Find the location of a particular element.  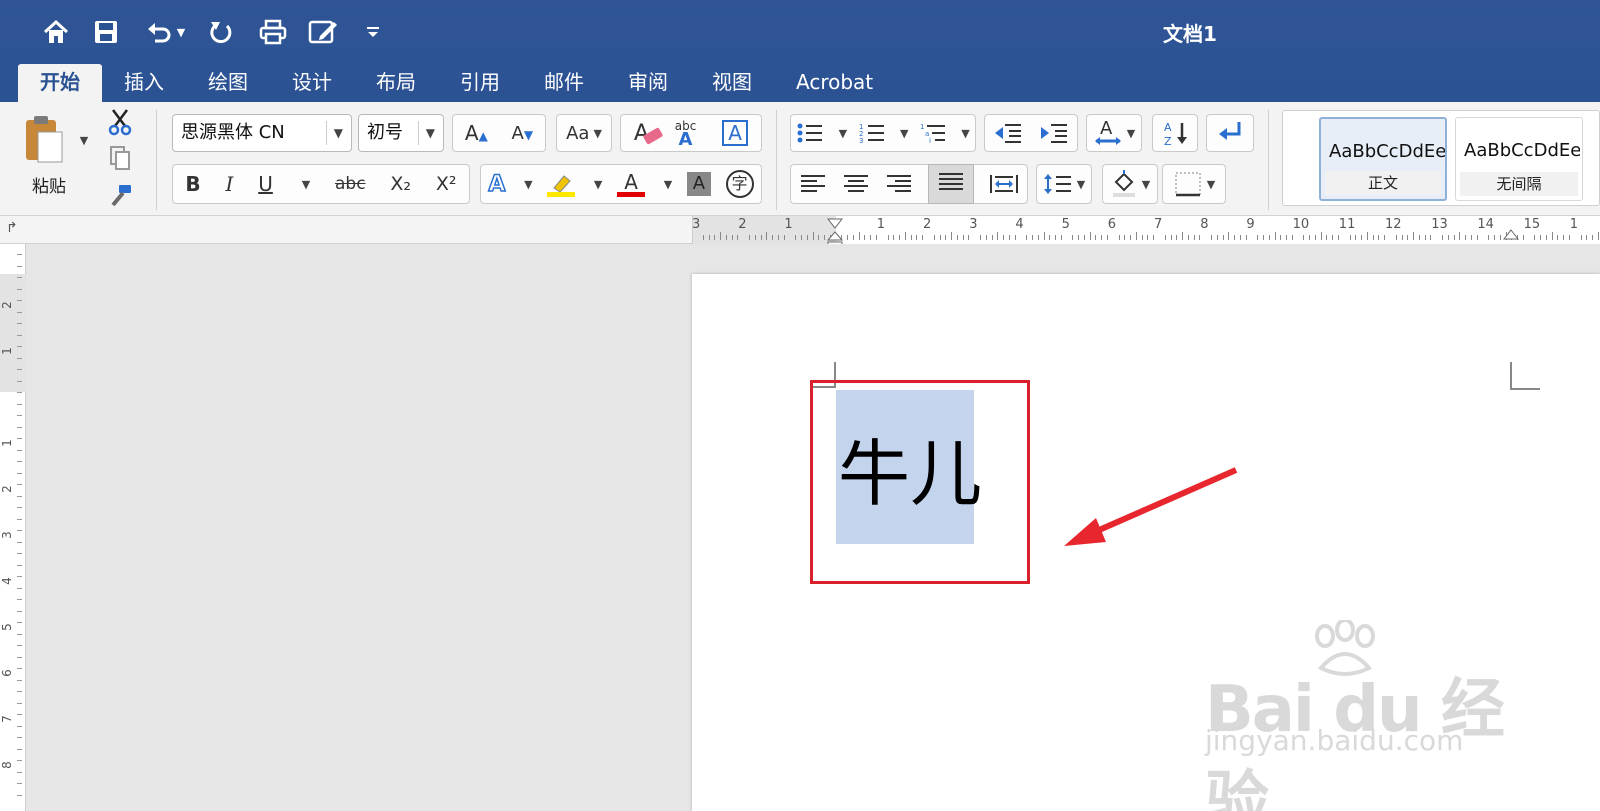

text-effects-button: A is located at coordinates (497, 184).